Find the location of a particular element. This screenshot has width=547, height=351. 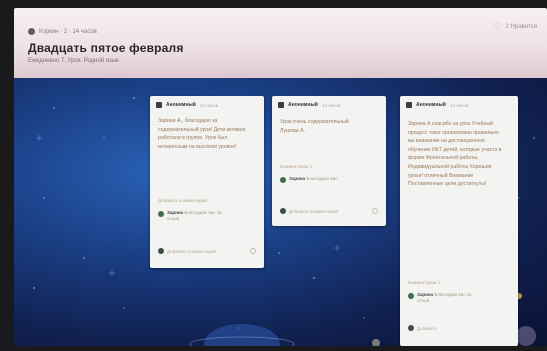

post-body: Урок очень содержательный. Лушова А. is located at coordinates (315, 126).